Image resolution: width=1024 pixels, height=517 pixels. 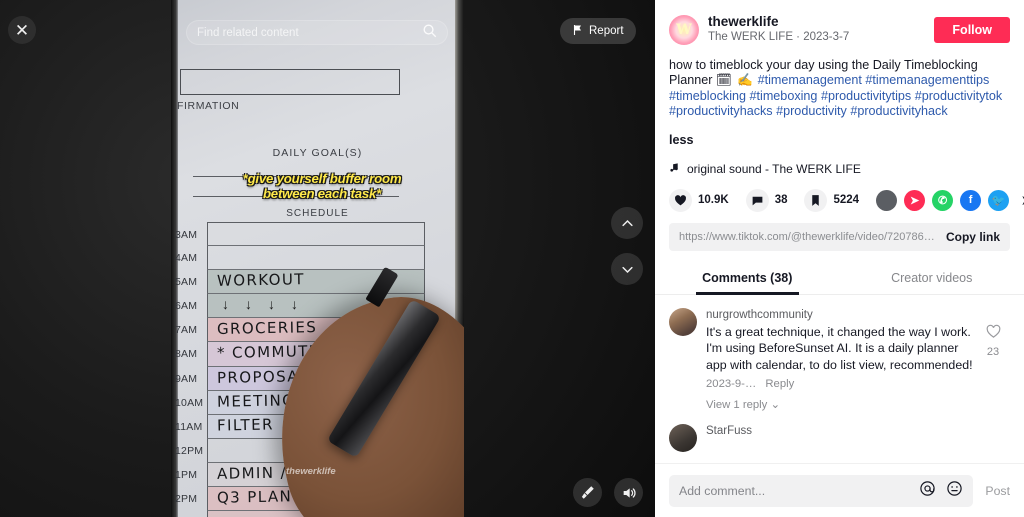 I want to click on post-comment-button: Post, so click(x=997, y=491).